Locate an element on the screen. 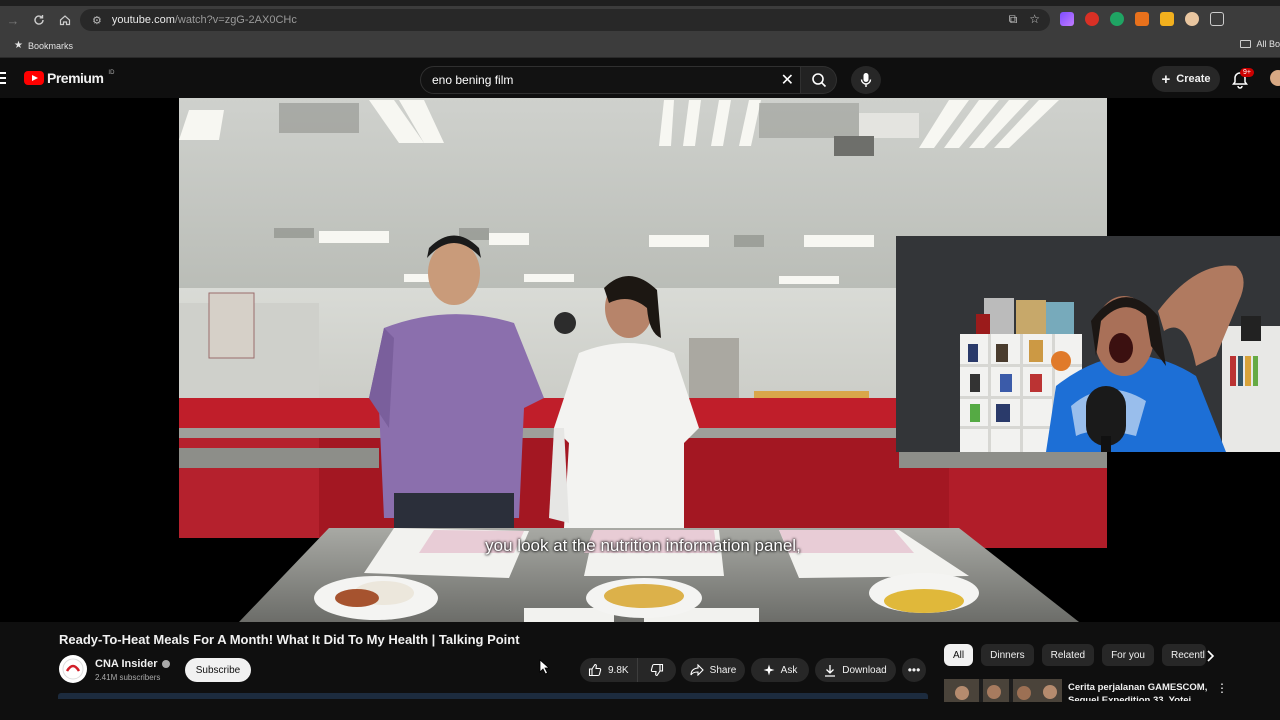  url-text: youtube.com/watch?v=zgG-2AX0CHc is located at coordinates (204, 20).